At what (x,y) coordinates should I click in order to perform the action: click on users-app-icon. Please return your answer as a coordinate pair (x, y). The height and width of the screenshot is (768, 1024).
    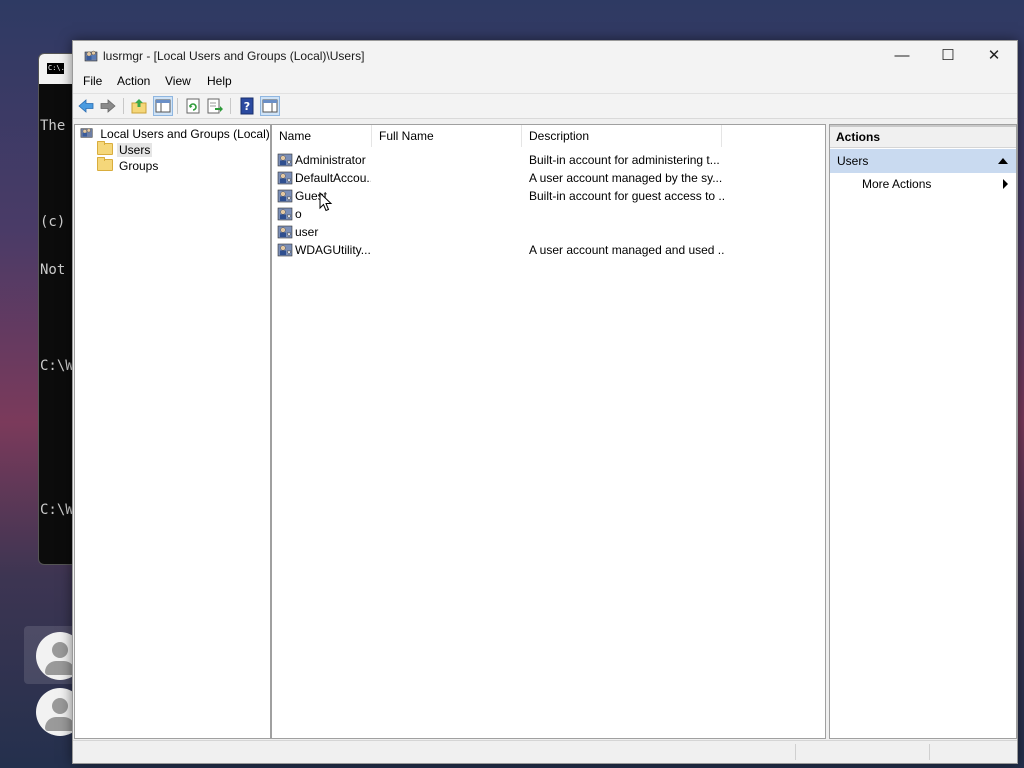
    Looking at the image, I should click on (91, 56).